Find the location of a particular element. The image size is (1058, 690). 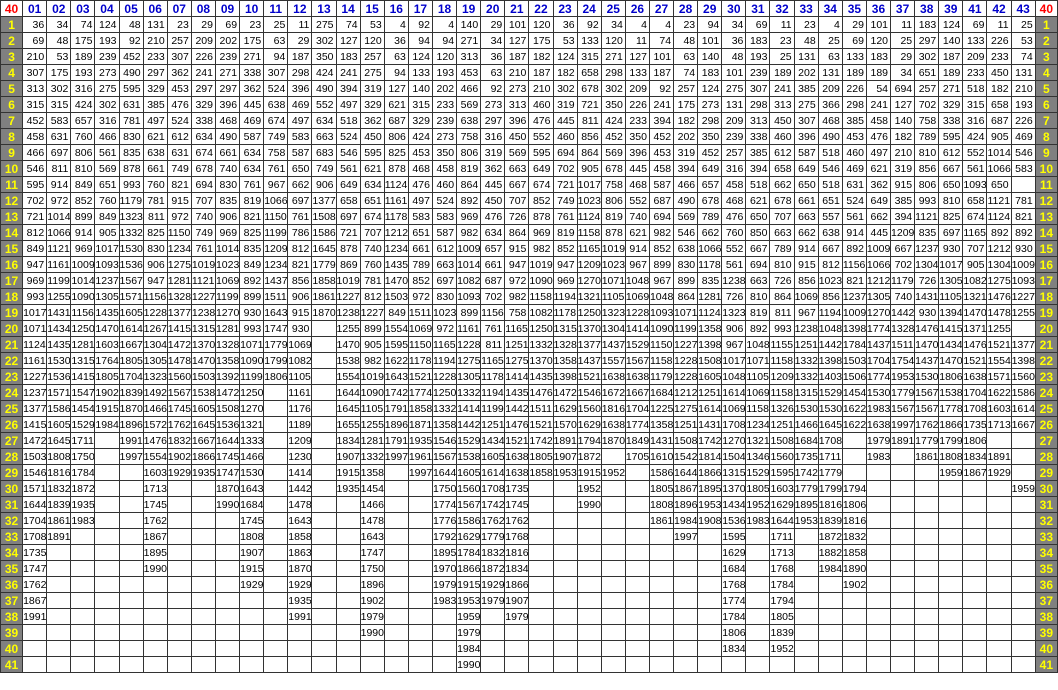

grid-cell: 1929 is located at coordinates (493, 584).